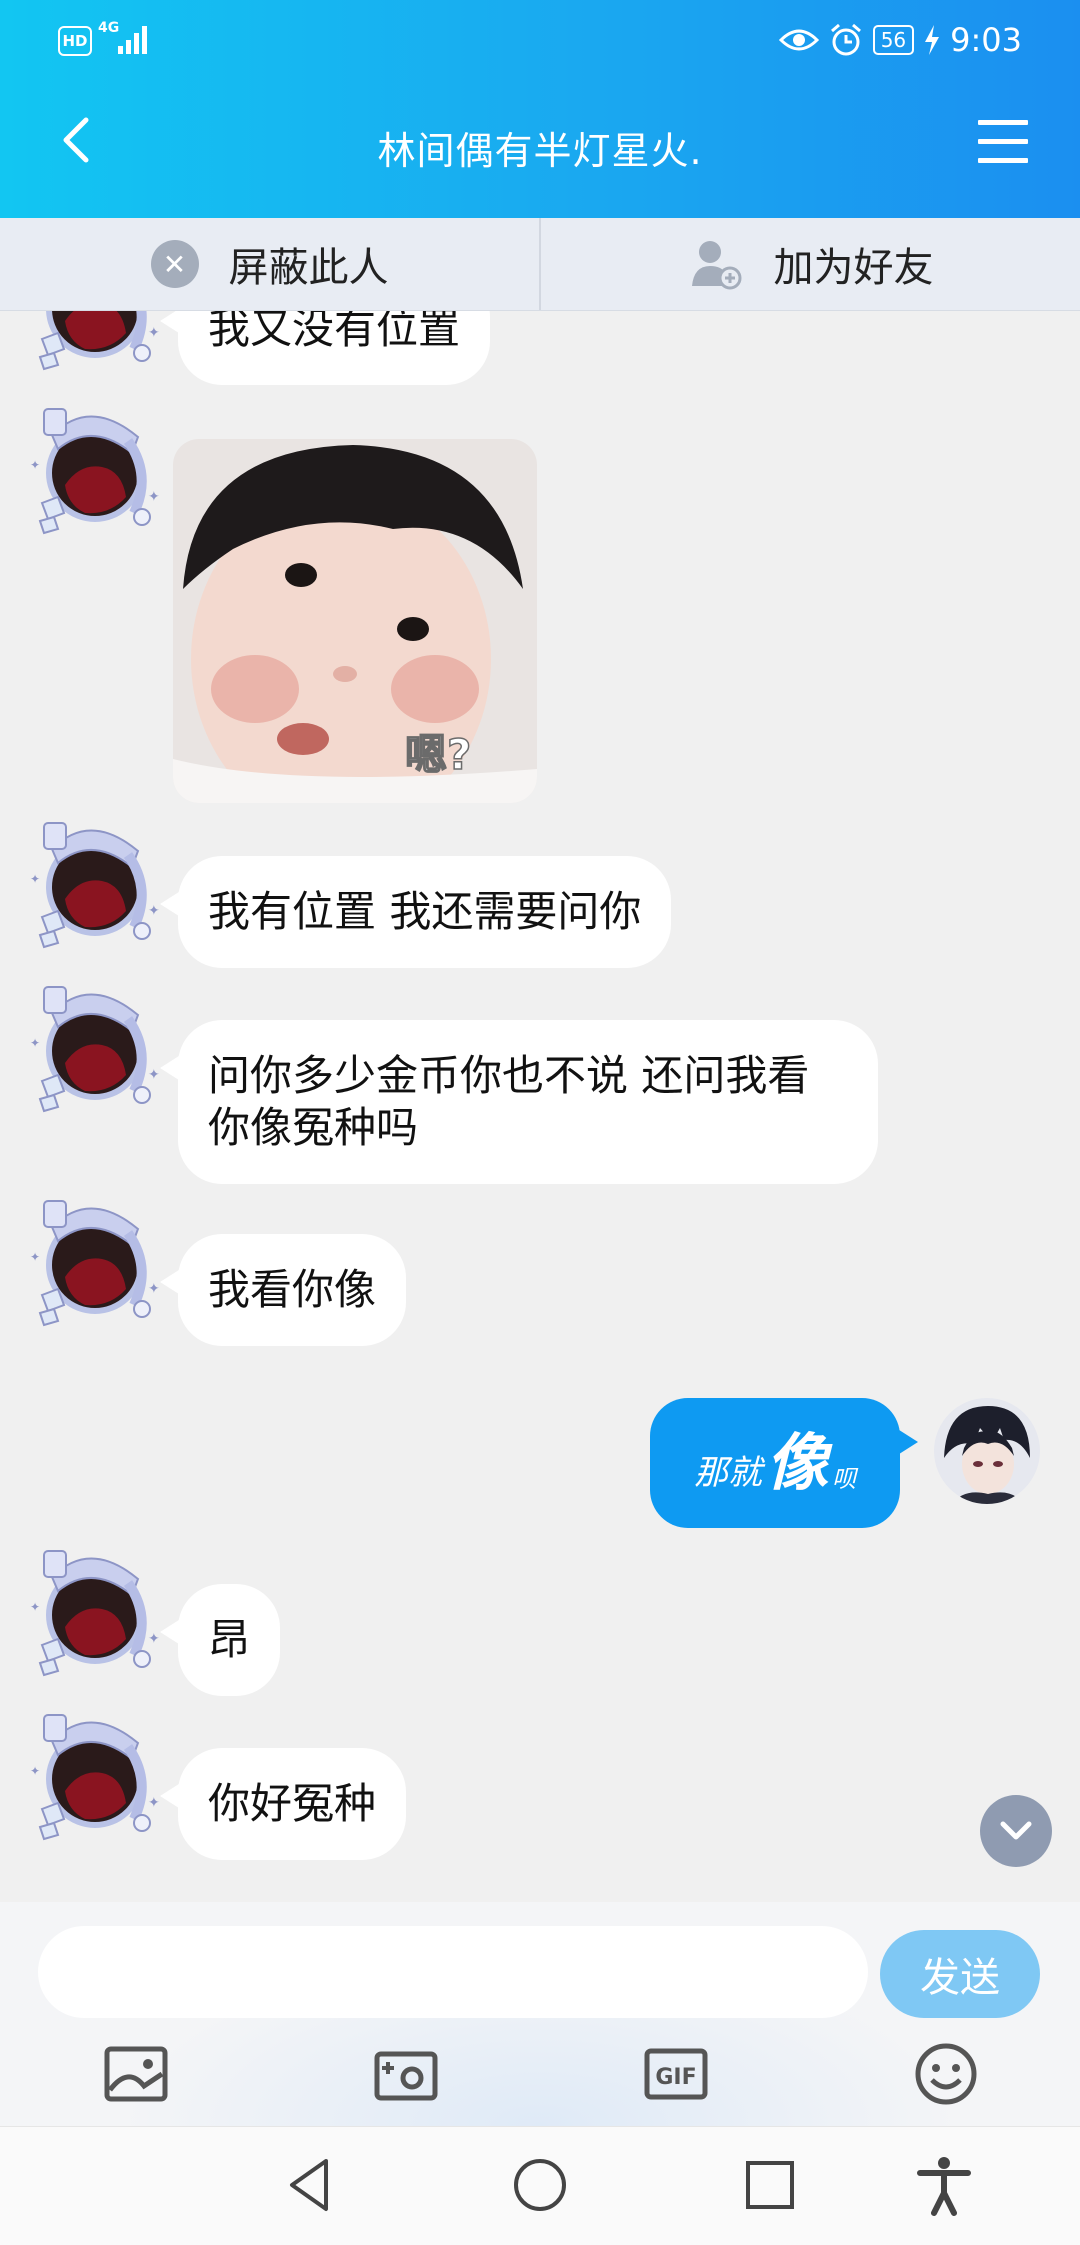 The width and height of the screenshot is (1080, 2245). Describe the element at coordinates (893, 40) in the screenshot. I see `battery-indicator: 56` at that location.